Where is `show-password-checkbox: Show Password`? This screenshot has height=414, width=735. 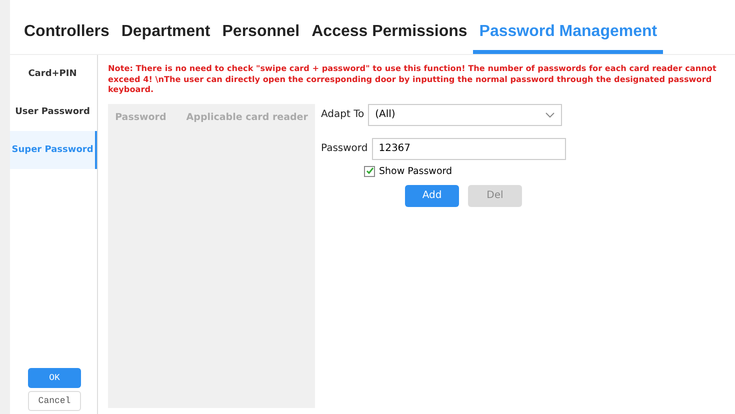 show-password-checkbox: Show Password is located at coordinates (465, 171).